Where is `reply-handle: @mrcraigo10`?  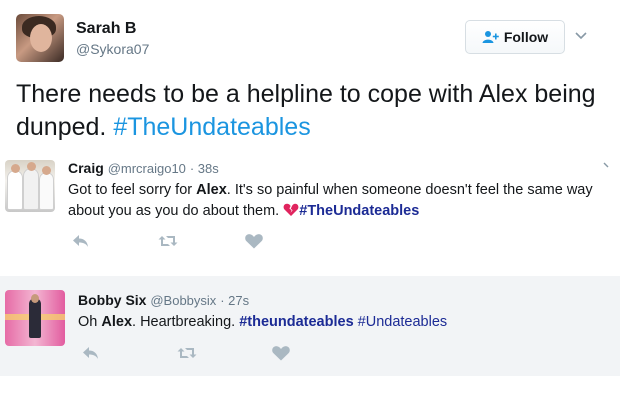 reply-handle: @mrcraigo10 is located at coordinates (147, 168).